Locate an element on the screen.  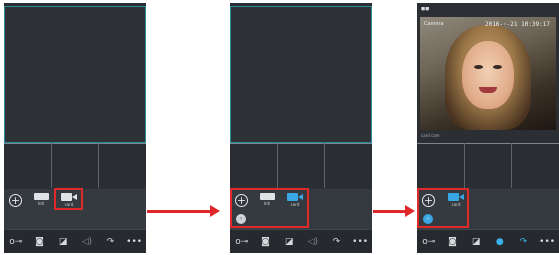
device-toolbar: + Intl card is located at coordinates (75, 208).